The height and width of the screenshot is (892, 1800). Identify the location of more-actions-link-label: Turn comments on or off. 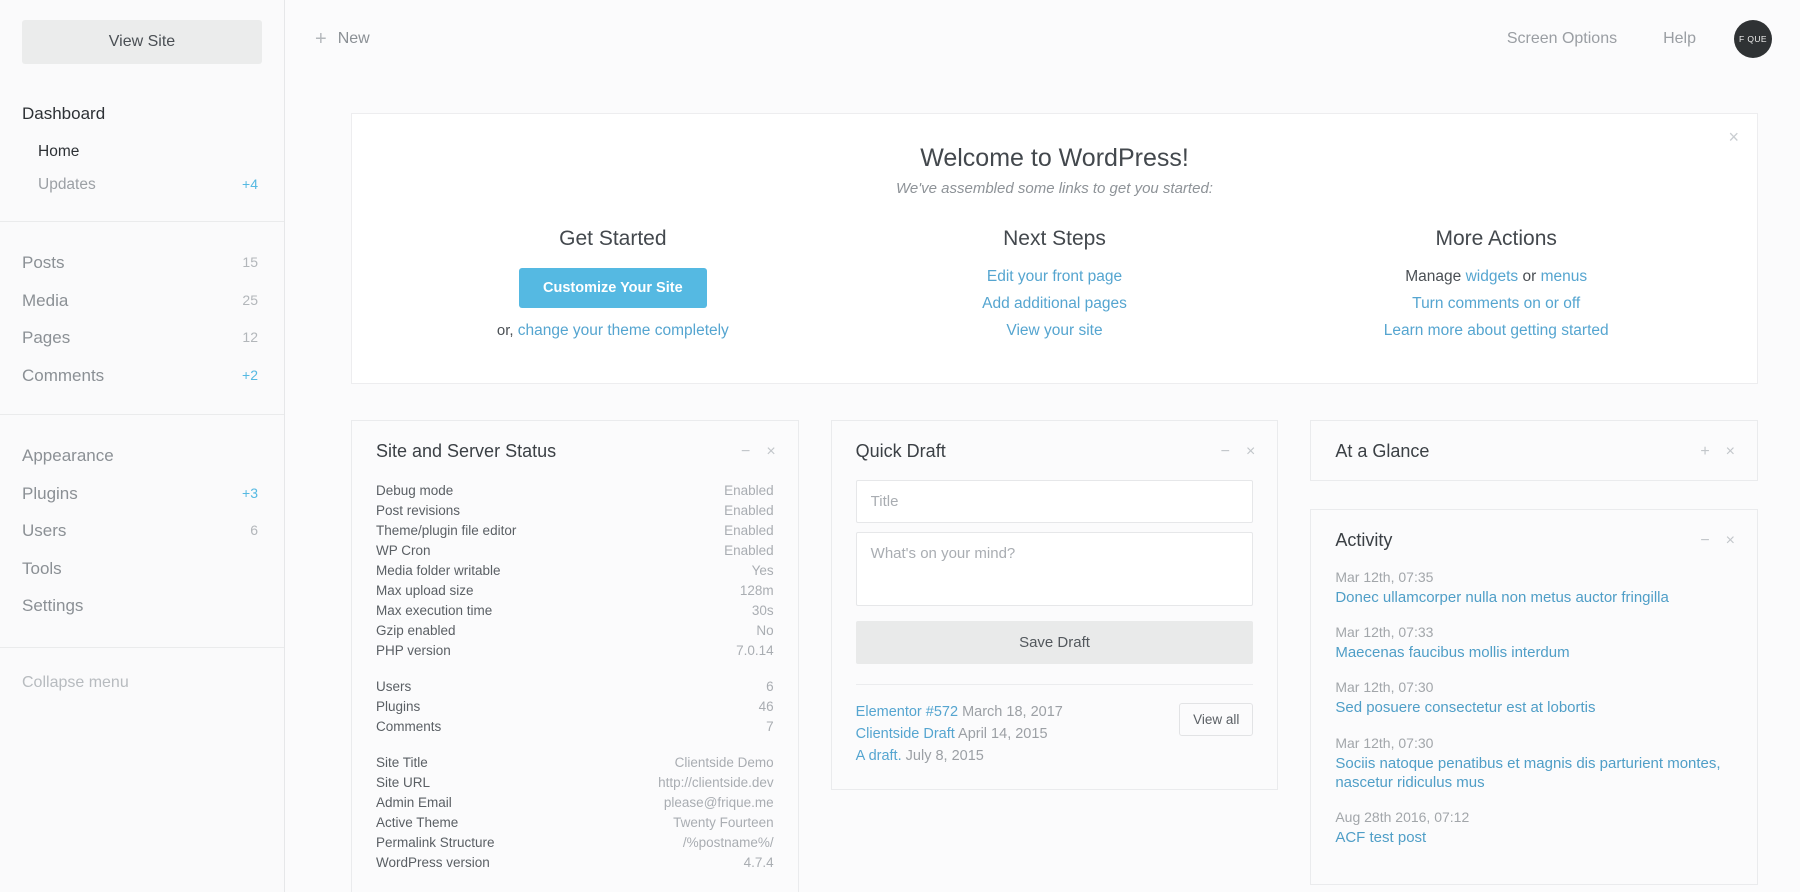
(1496, 303).